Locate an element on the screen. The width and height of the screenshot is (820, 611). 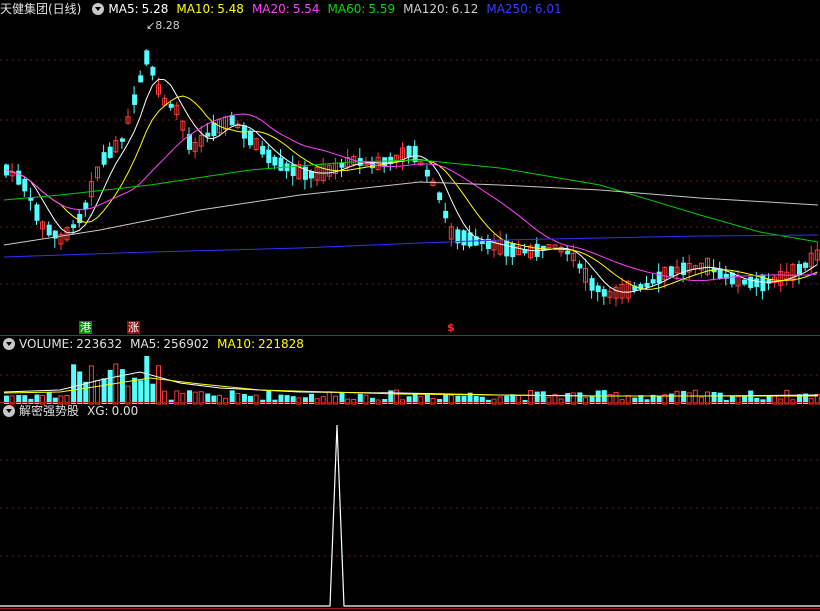
ma120-value: 6.12 is located at coordinates (465, 9).